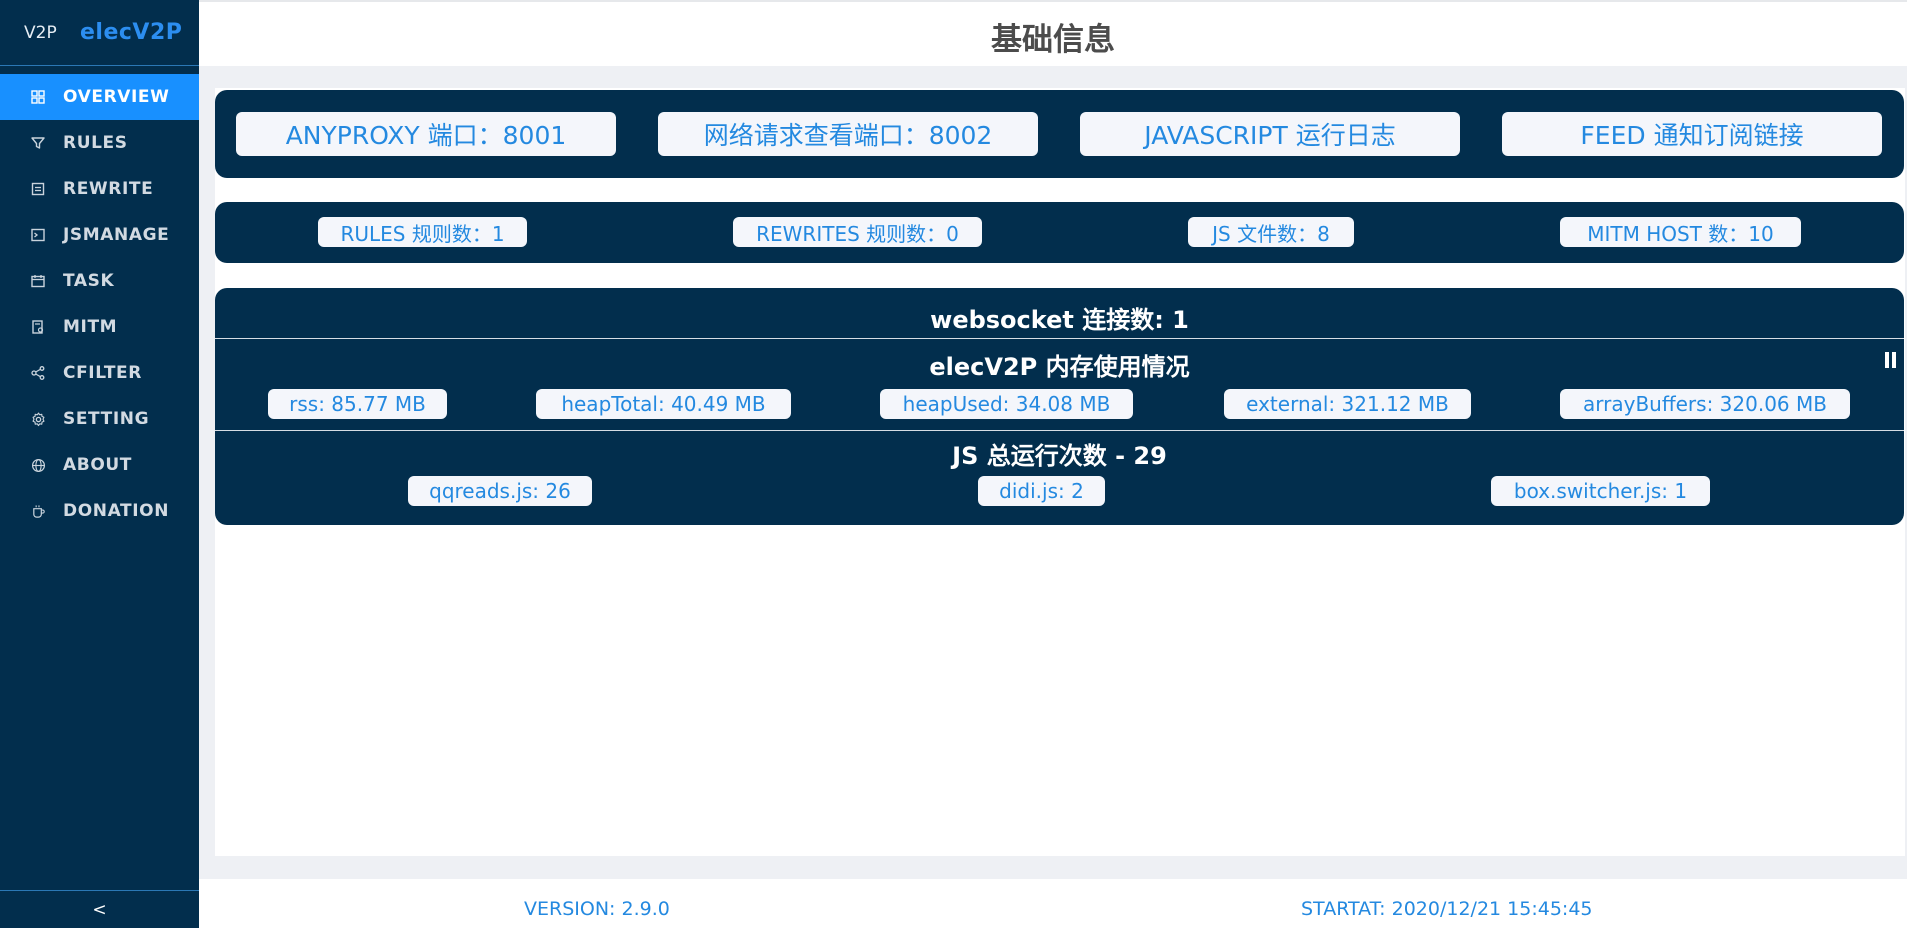 This screenshot has width=1907, height=928. I want to click on pause-icon, so click(1890, 360).